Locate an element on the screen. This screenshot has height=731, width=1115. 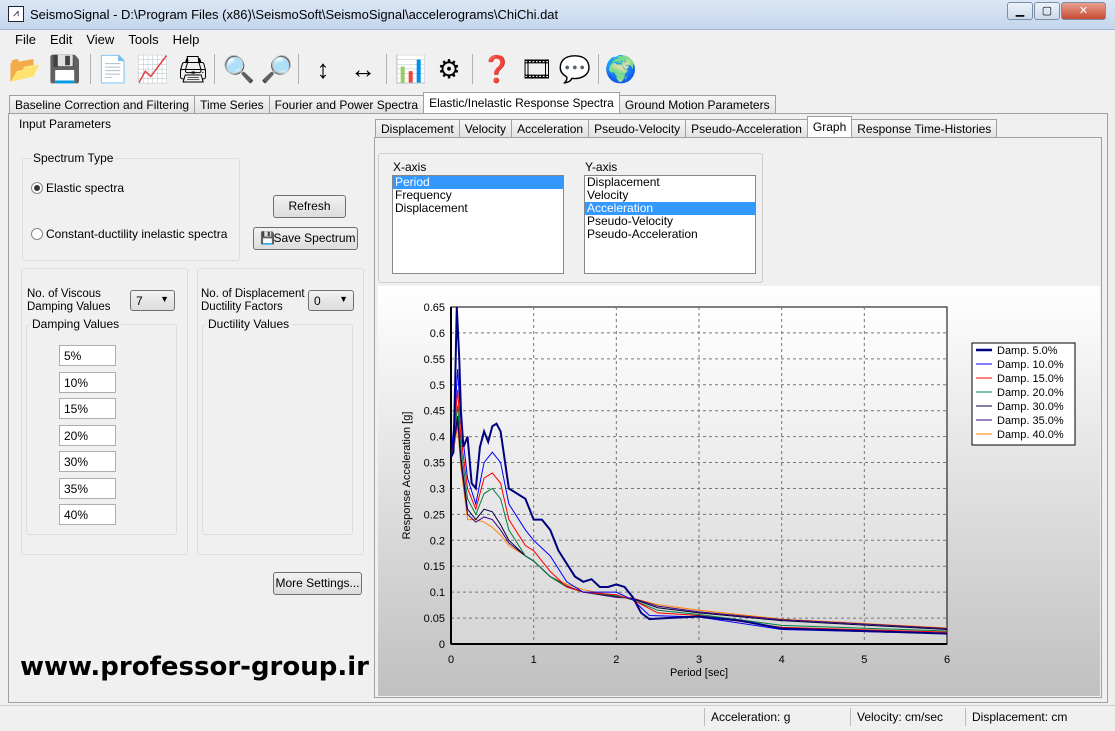
signal-document-button: 📈 is located at coordinates (153, 69).